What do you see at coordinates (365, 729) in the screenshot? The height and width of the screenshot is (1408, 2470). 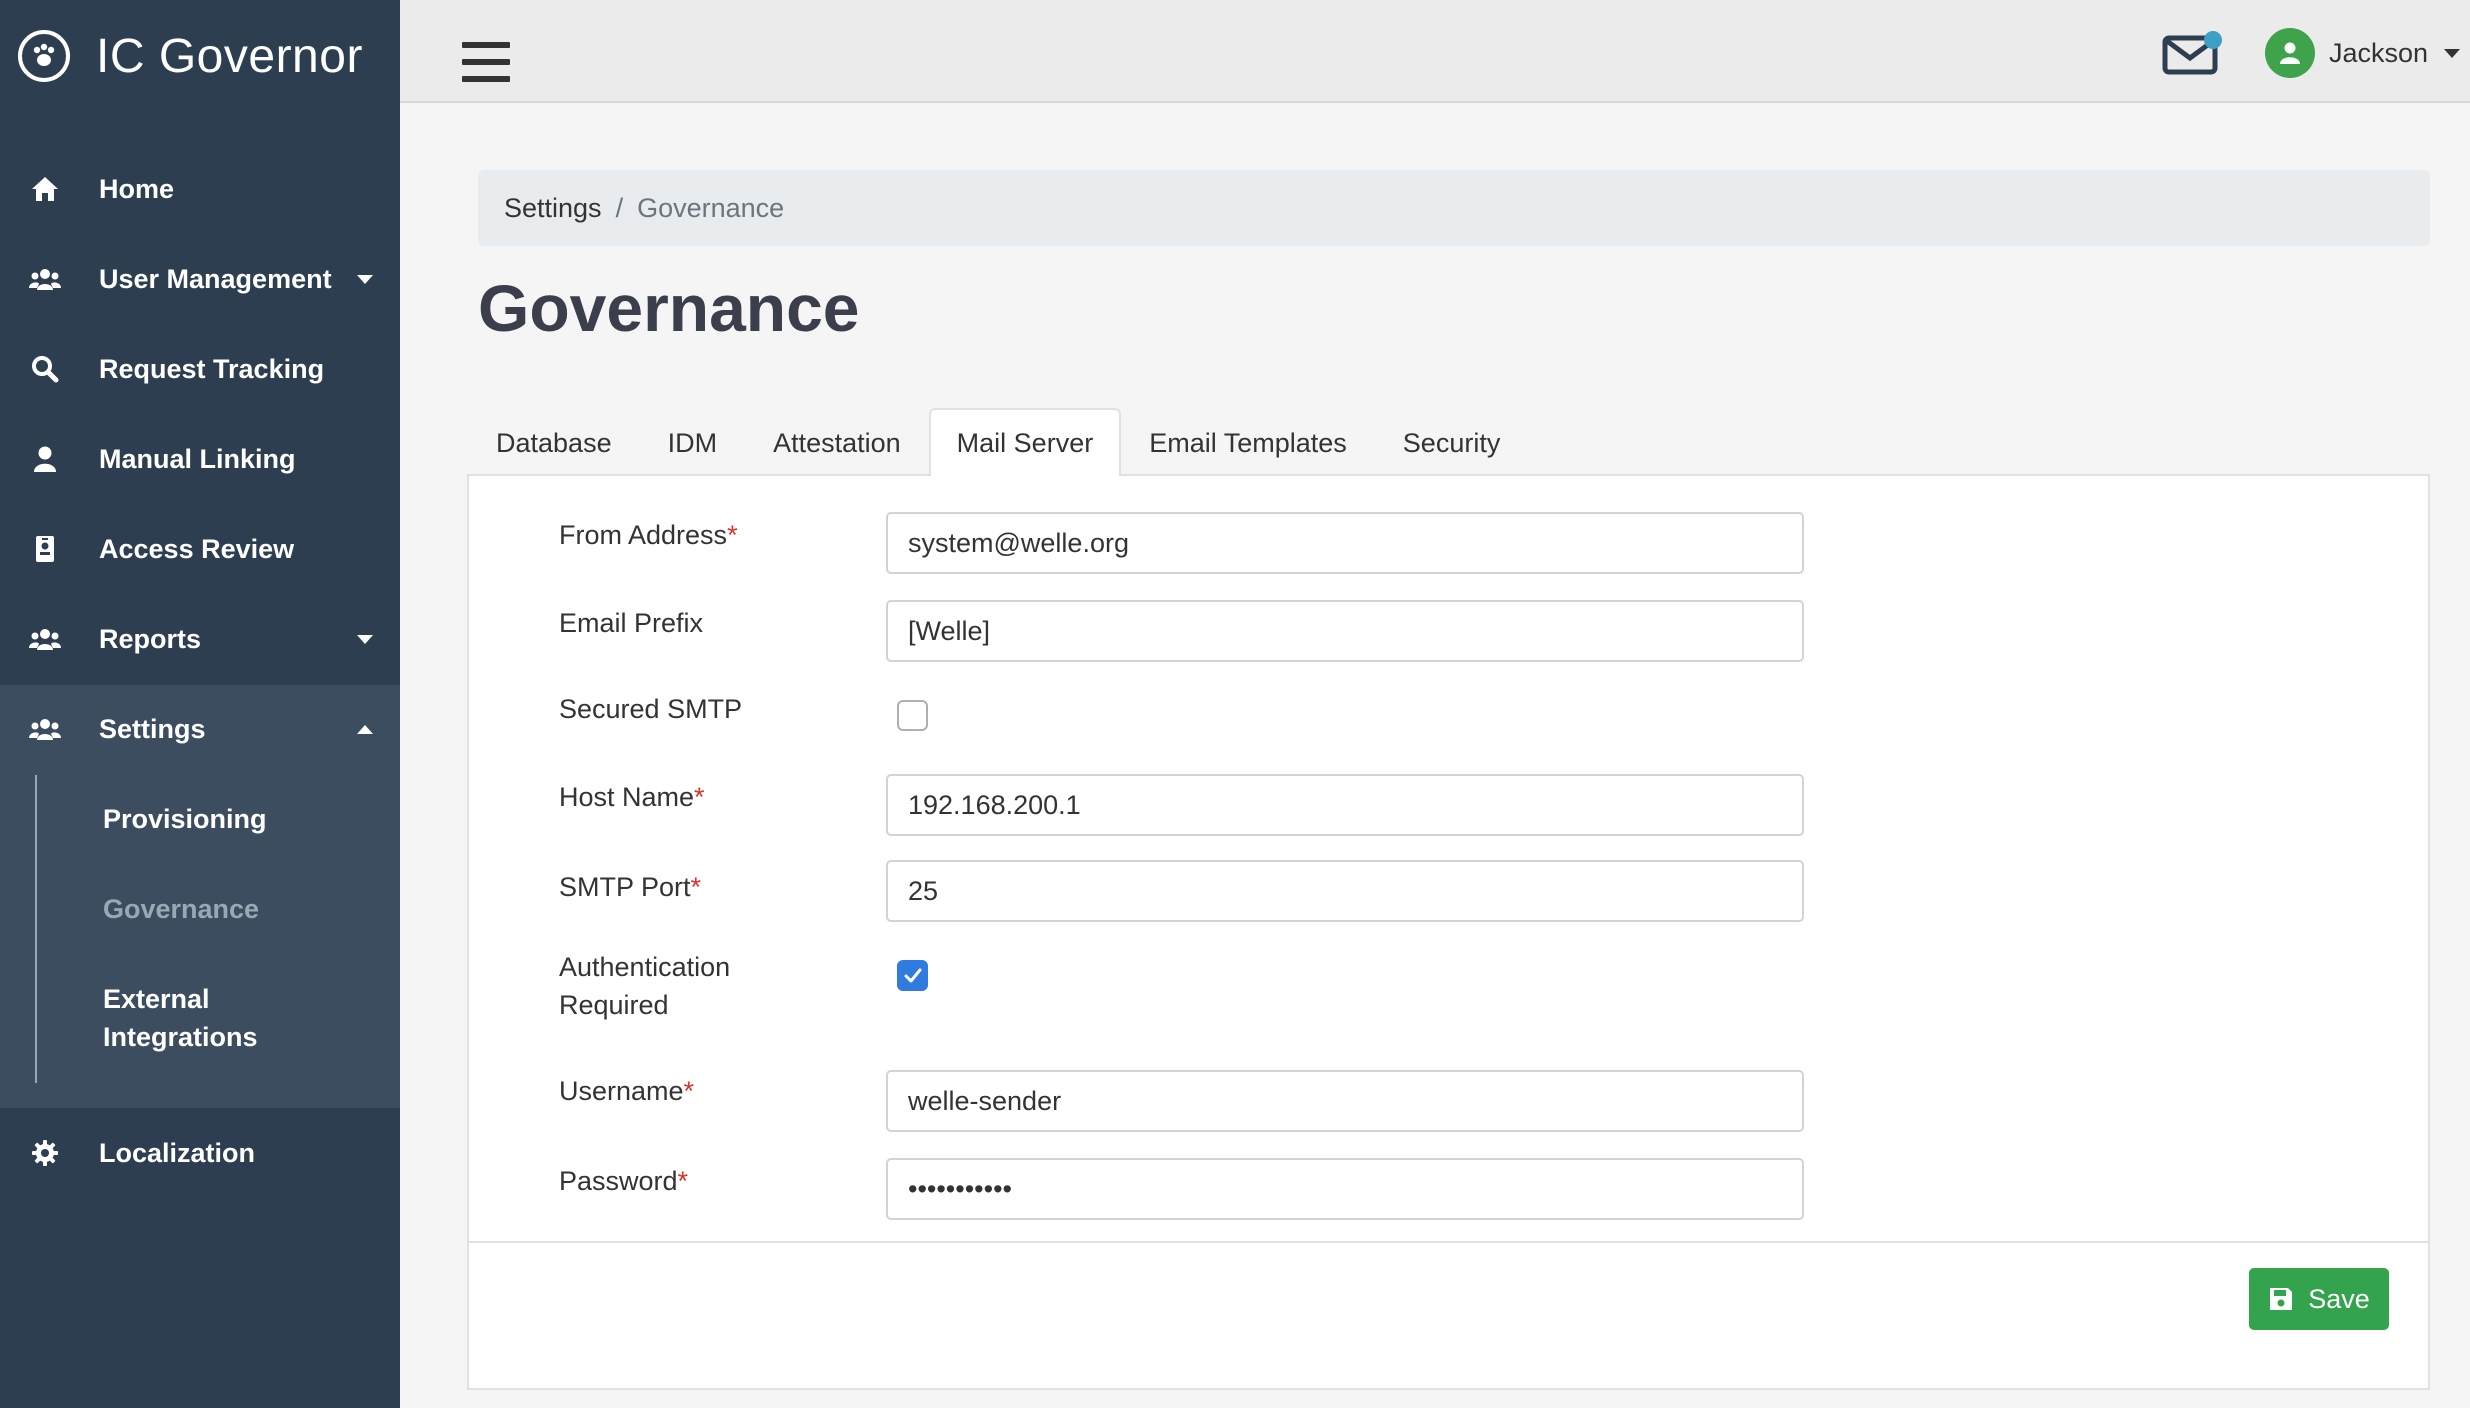 I see `chevron-up-icon` at bounding box center [365, 729].